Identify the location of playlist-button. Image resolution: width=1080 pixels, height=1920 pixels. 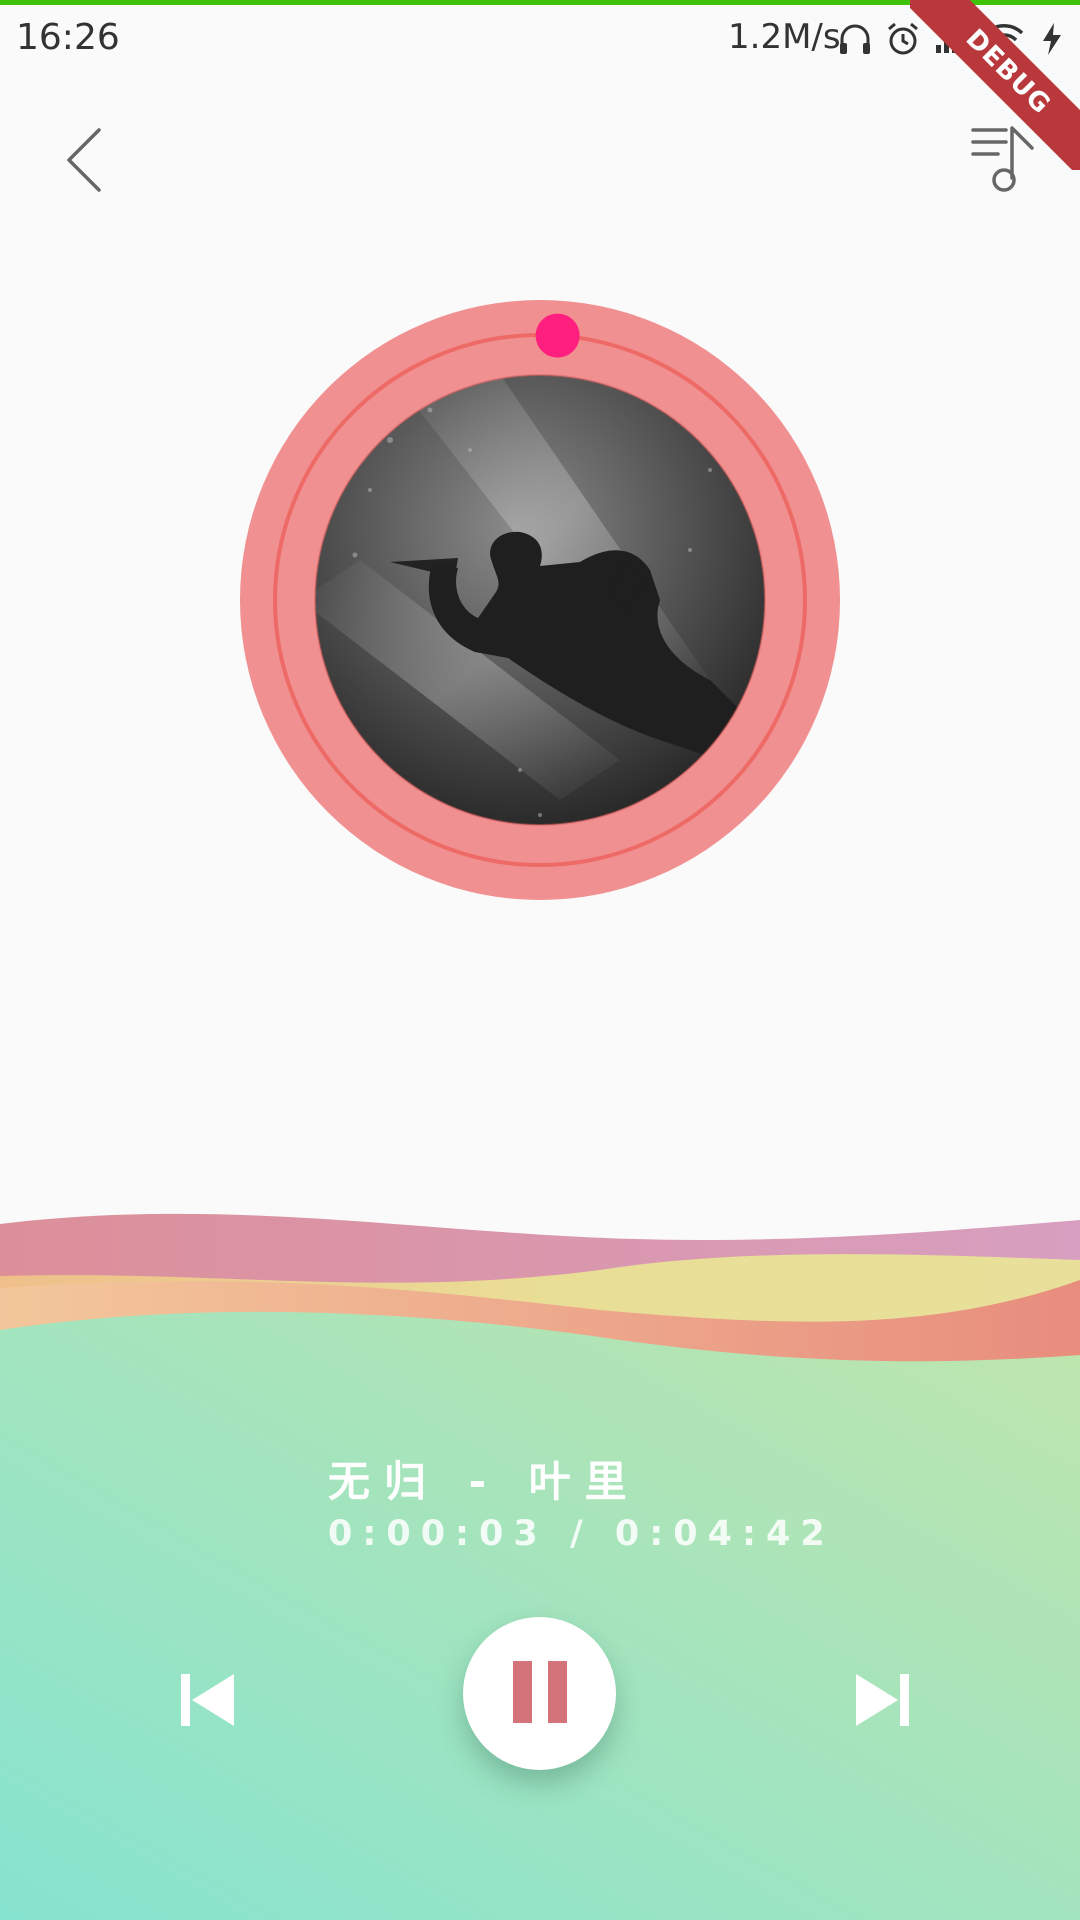
(1007, 160).